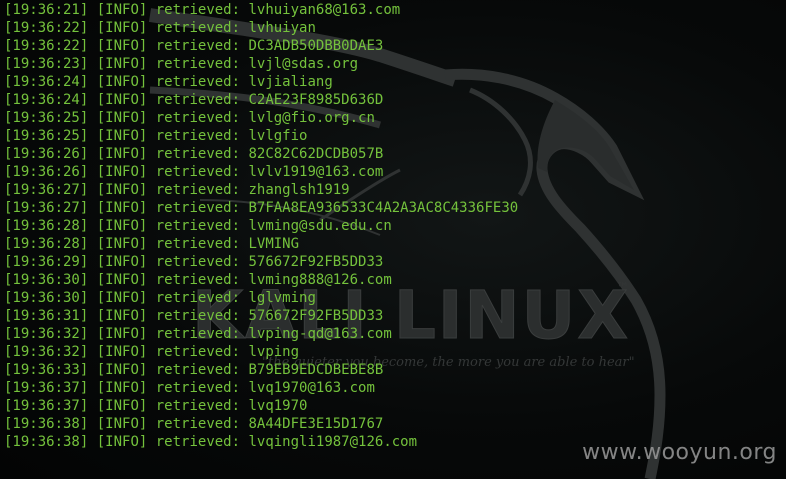 This screenshot has height=479, width=786. I want to click on log-message: retrieved: lvjialiang, so click(244, 82).